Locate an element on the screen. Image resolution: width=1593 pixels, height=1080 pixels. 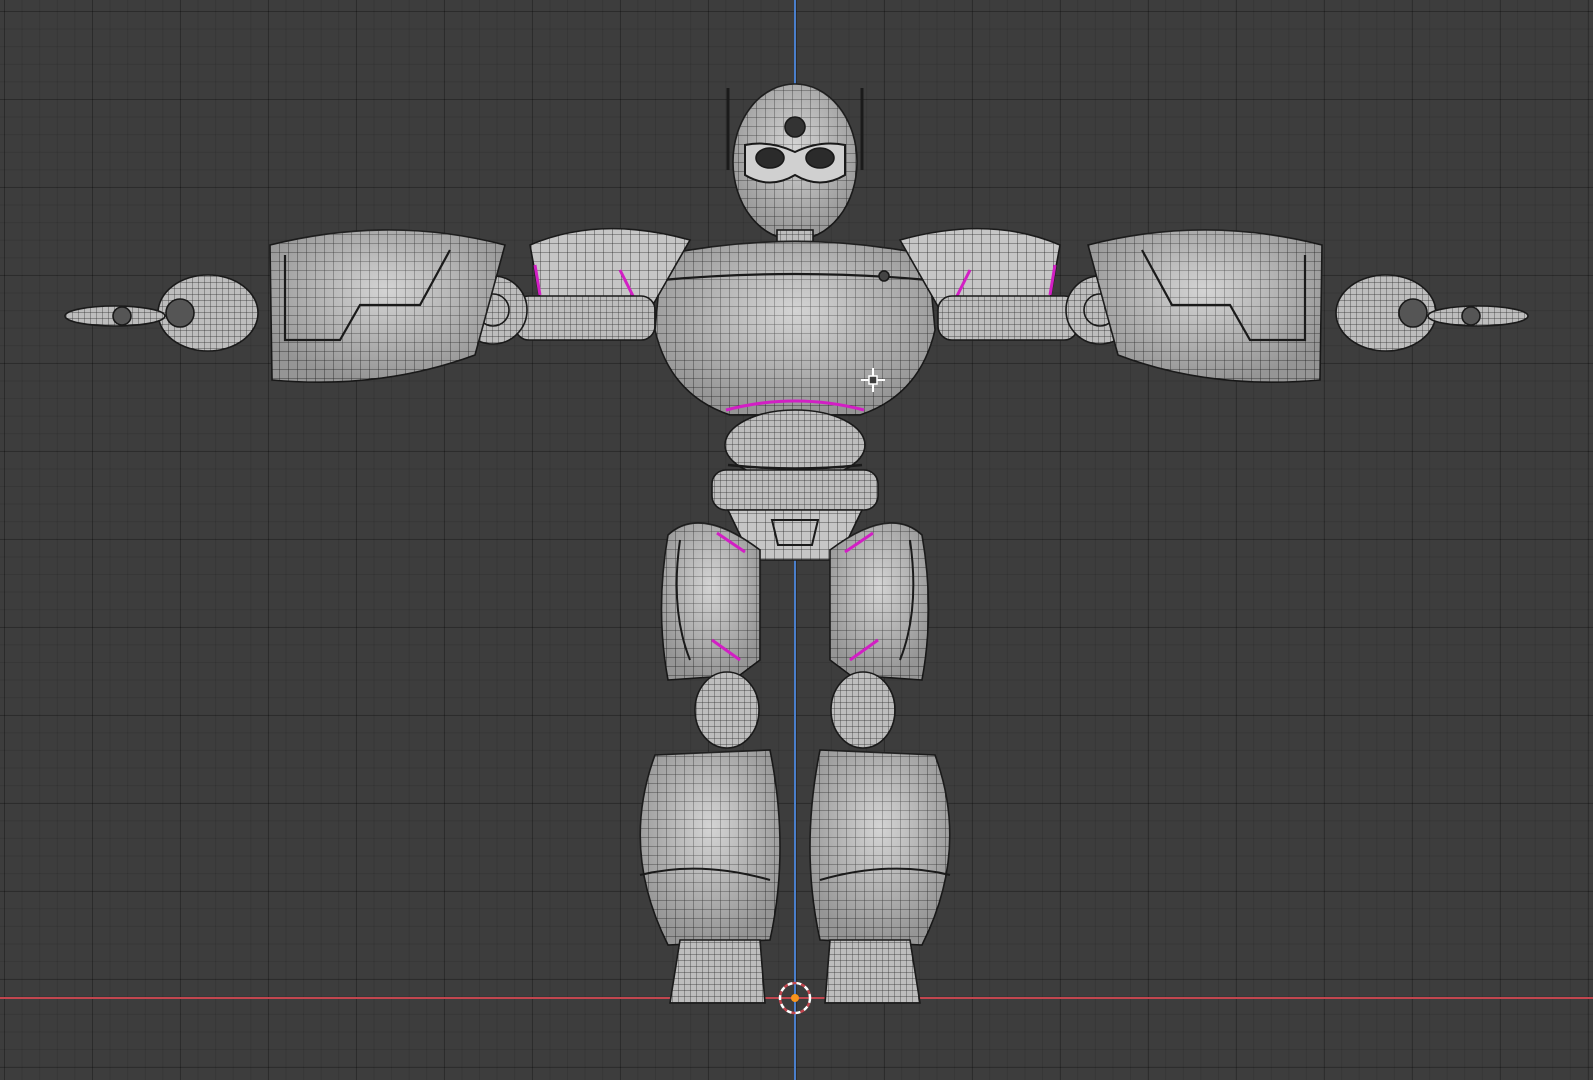
robot-hand-left is located at coordinates (161, 313).